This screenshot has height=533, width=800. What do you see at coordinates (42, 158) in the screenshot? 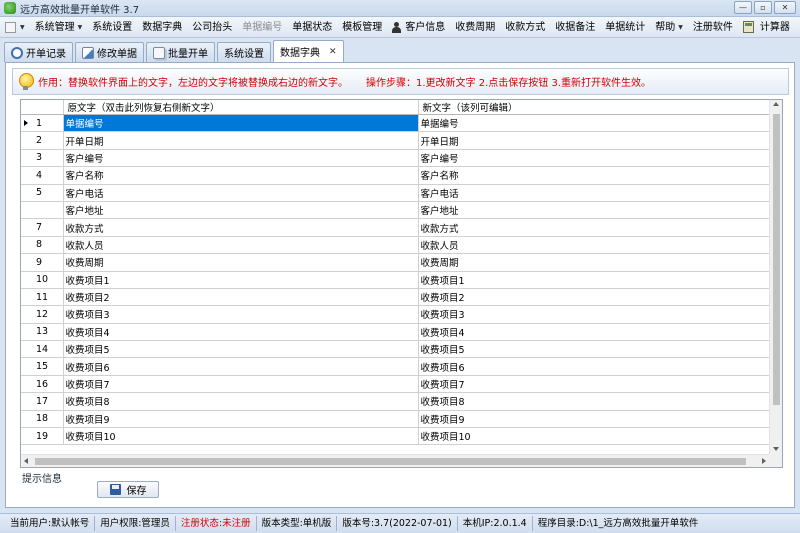
I see `row-number-cell: 3` at bounding box center [42, 158].